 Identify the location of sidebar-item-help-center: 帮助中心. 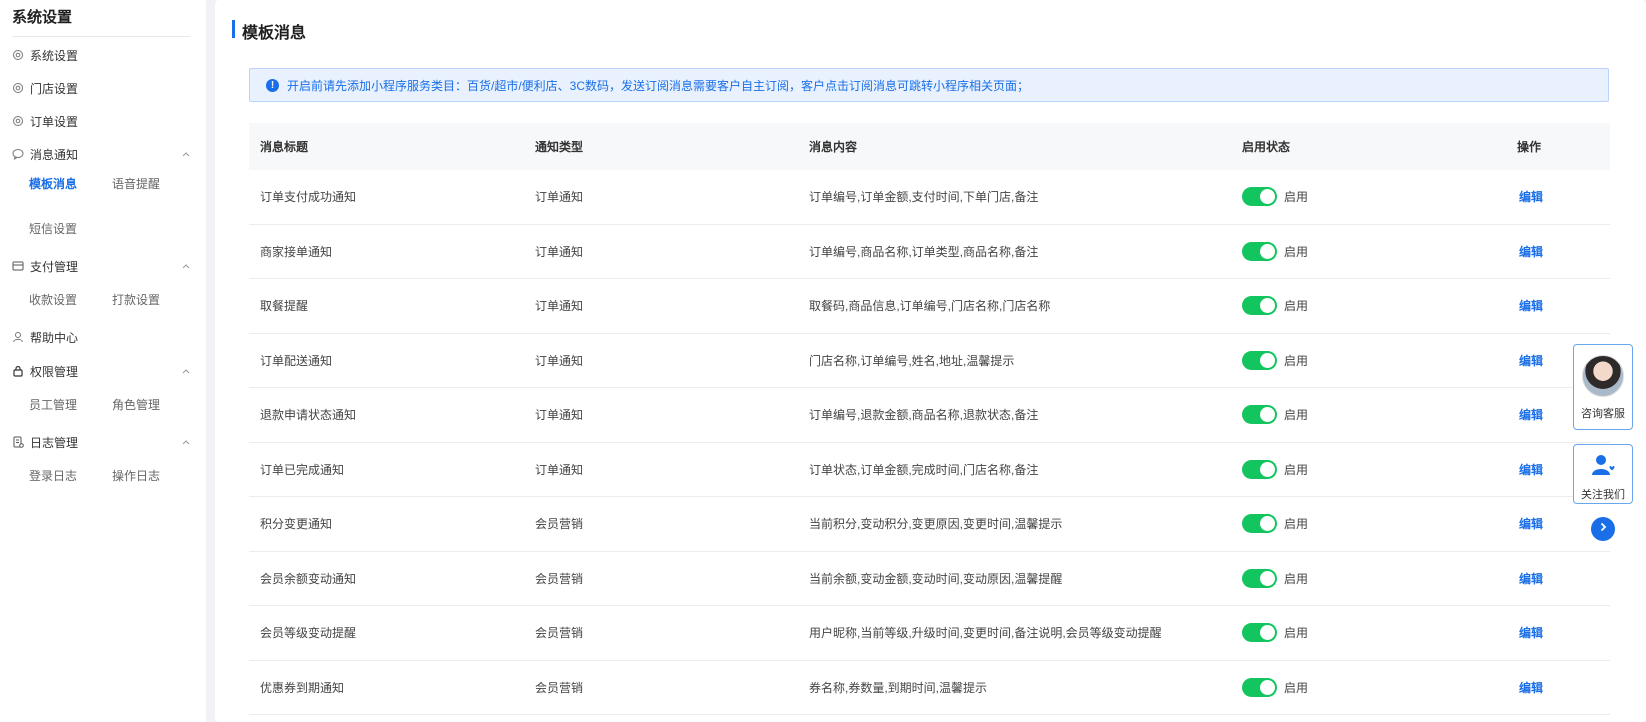
(102, 337).